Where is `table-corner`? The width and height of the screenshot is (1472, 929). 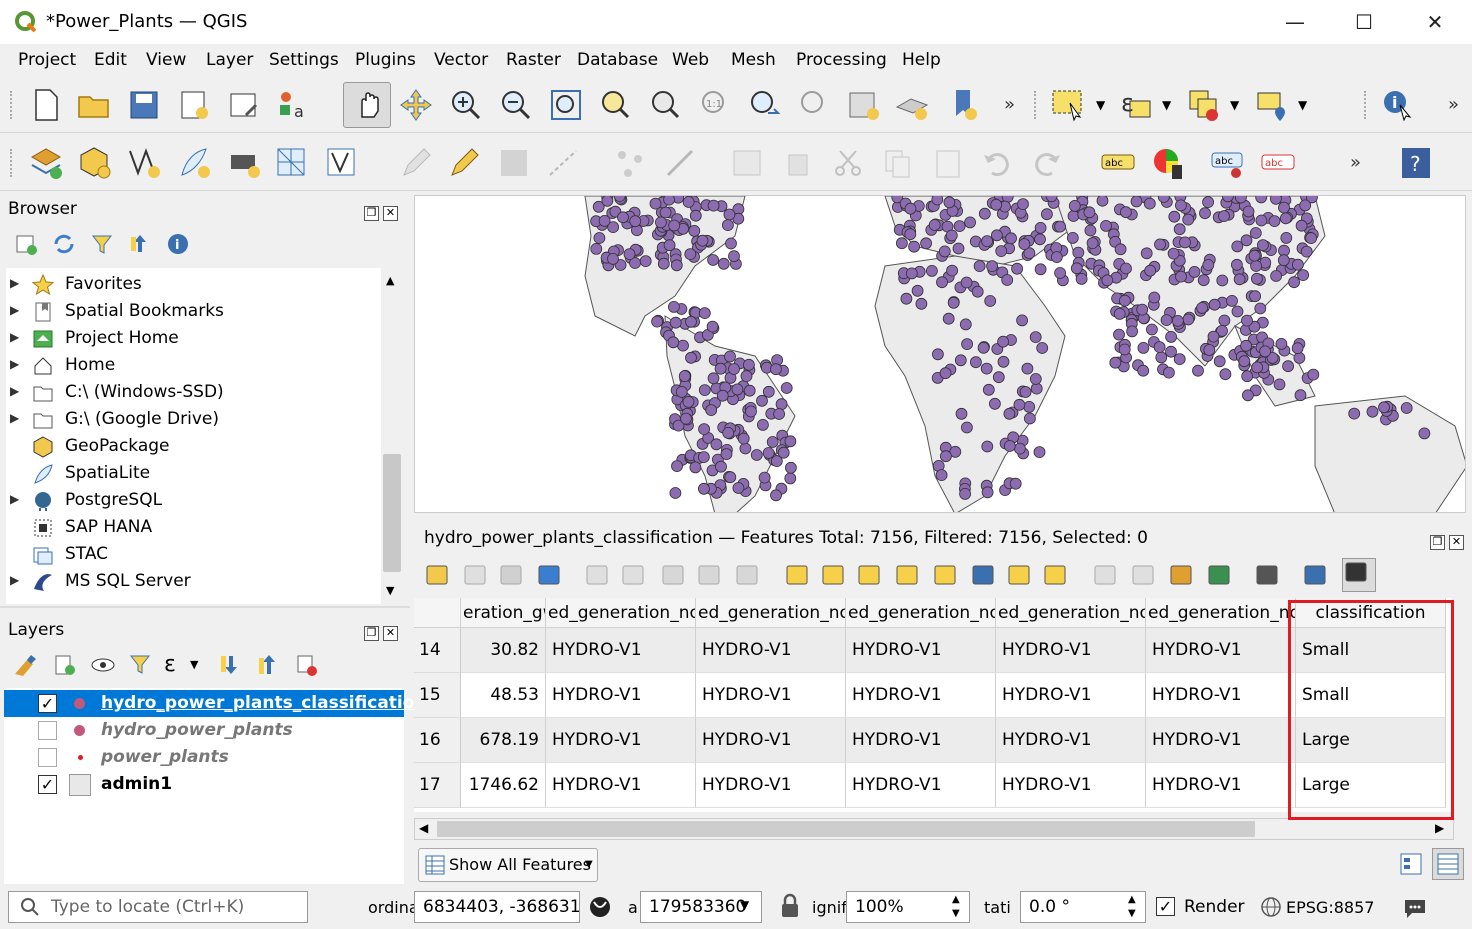
table-corner is located at coordinates (437, 613).